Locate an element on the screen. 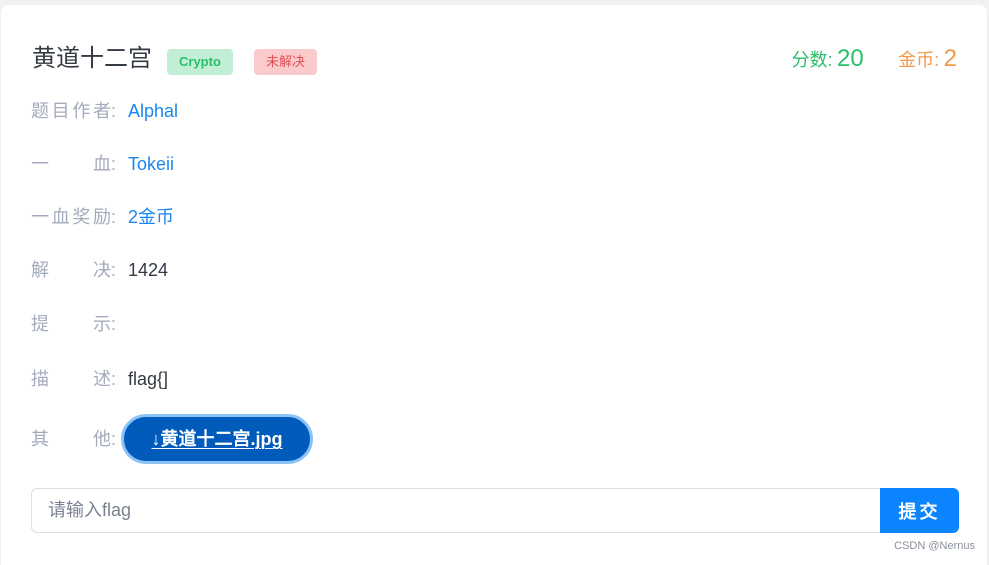 The image size is (989, 565). info-label: 描述 is located at coordinates (71, 379).